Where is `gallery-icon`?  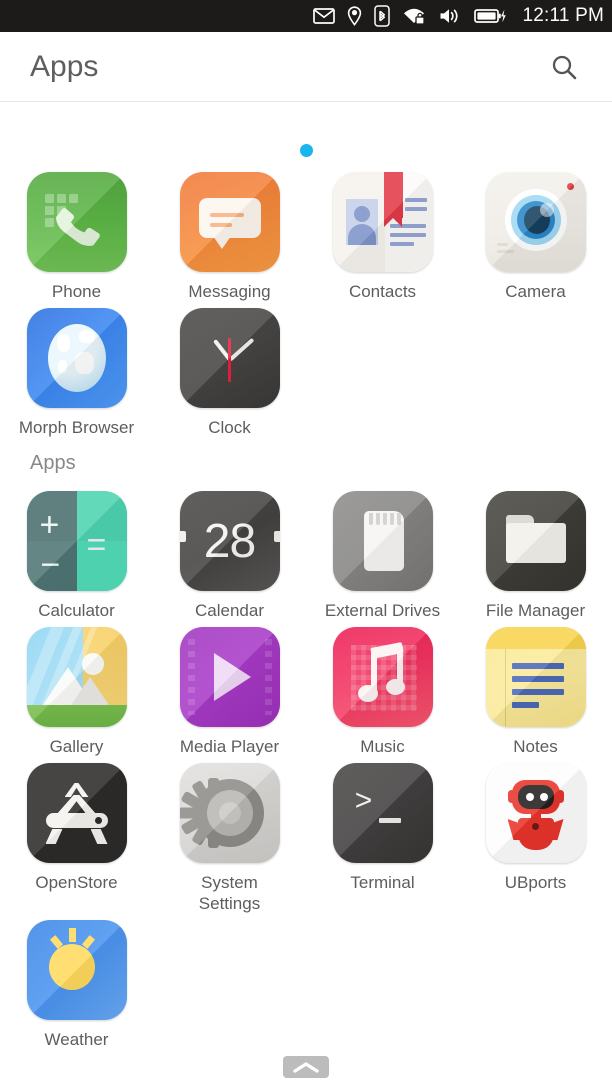 gallery-icon is located at coordinates (76, 677).